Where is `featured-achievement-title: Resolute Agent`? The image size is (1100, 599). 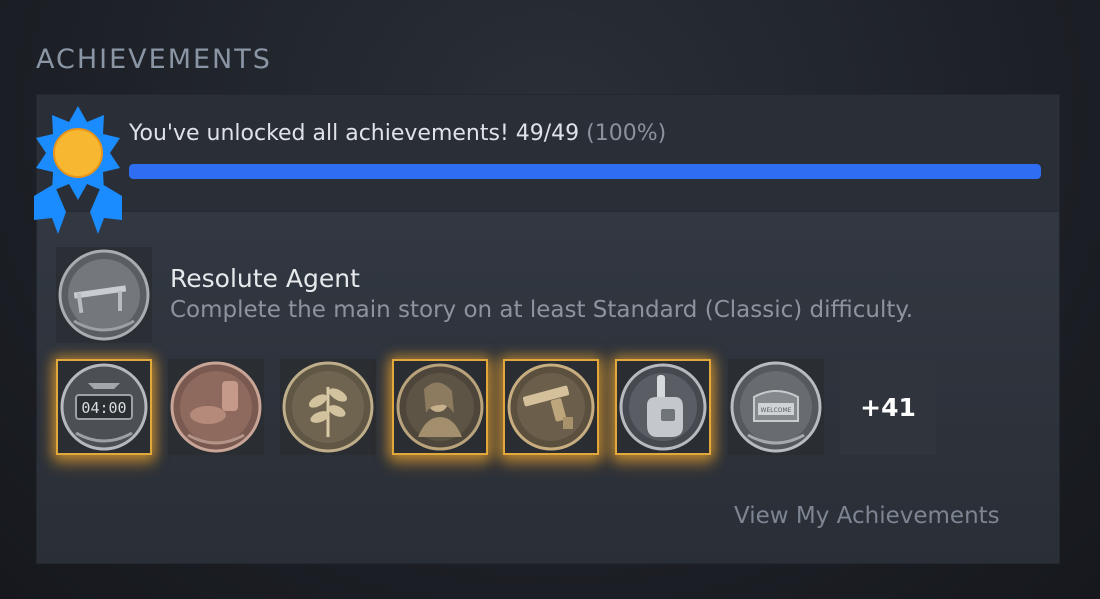 featured-achievement-title: Resolute Agent is located at coordinates (265, 278).